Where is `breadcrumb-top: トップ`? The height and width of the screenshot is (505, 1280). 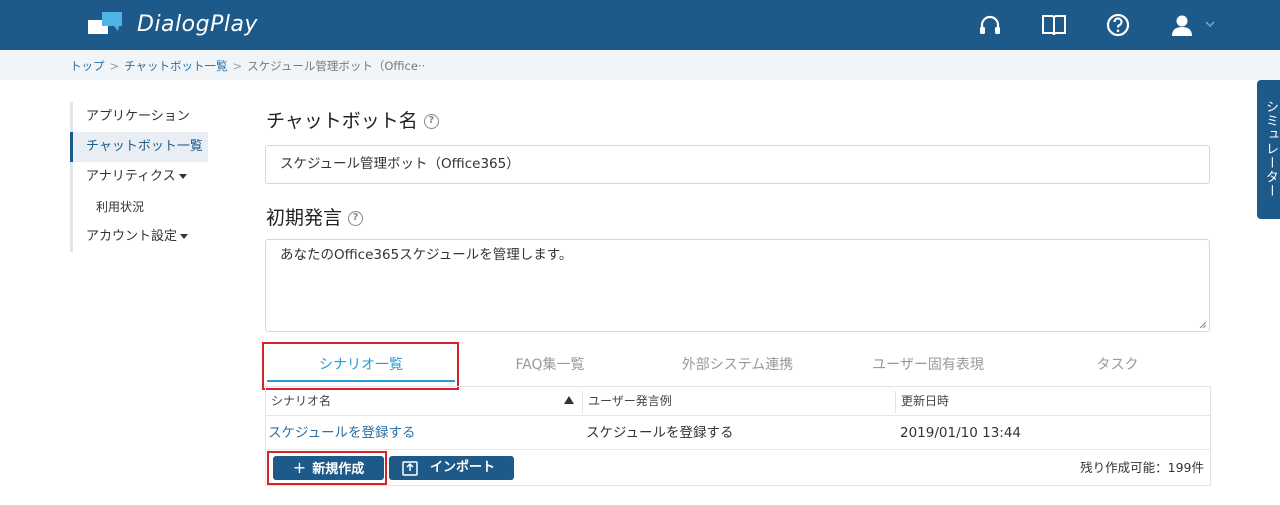
breadcrumb-top: トップ is located at coordinates (87, 66).